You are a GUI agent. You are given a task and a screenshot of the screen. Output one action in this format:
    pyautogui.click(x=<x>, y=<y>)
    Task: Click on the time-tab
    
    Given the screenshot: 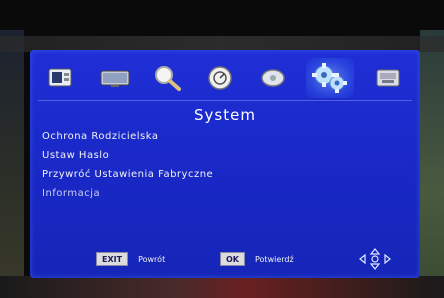 What is the action you would take?
    pyautogui.click(x=220, y=78)
    